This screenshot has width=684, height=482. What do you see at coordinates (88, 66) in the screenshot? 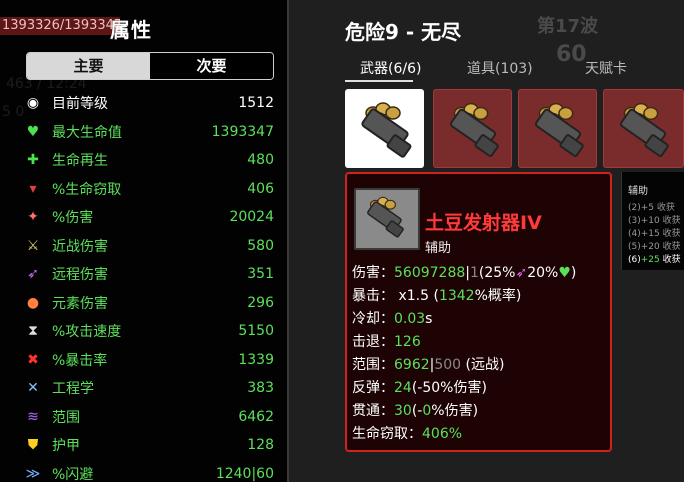
I see `tab-primary: 主要` at bounding box center [88, 66].